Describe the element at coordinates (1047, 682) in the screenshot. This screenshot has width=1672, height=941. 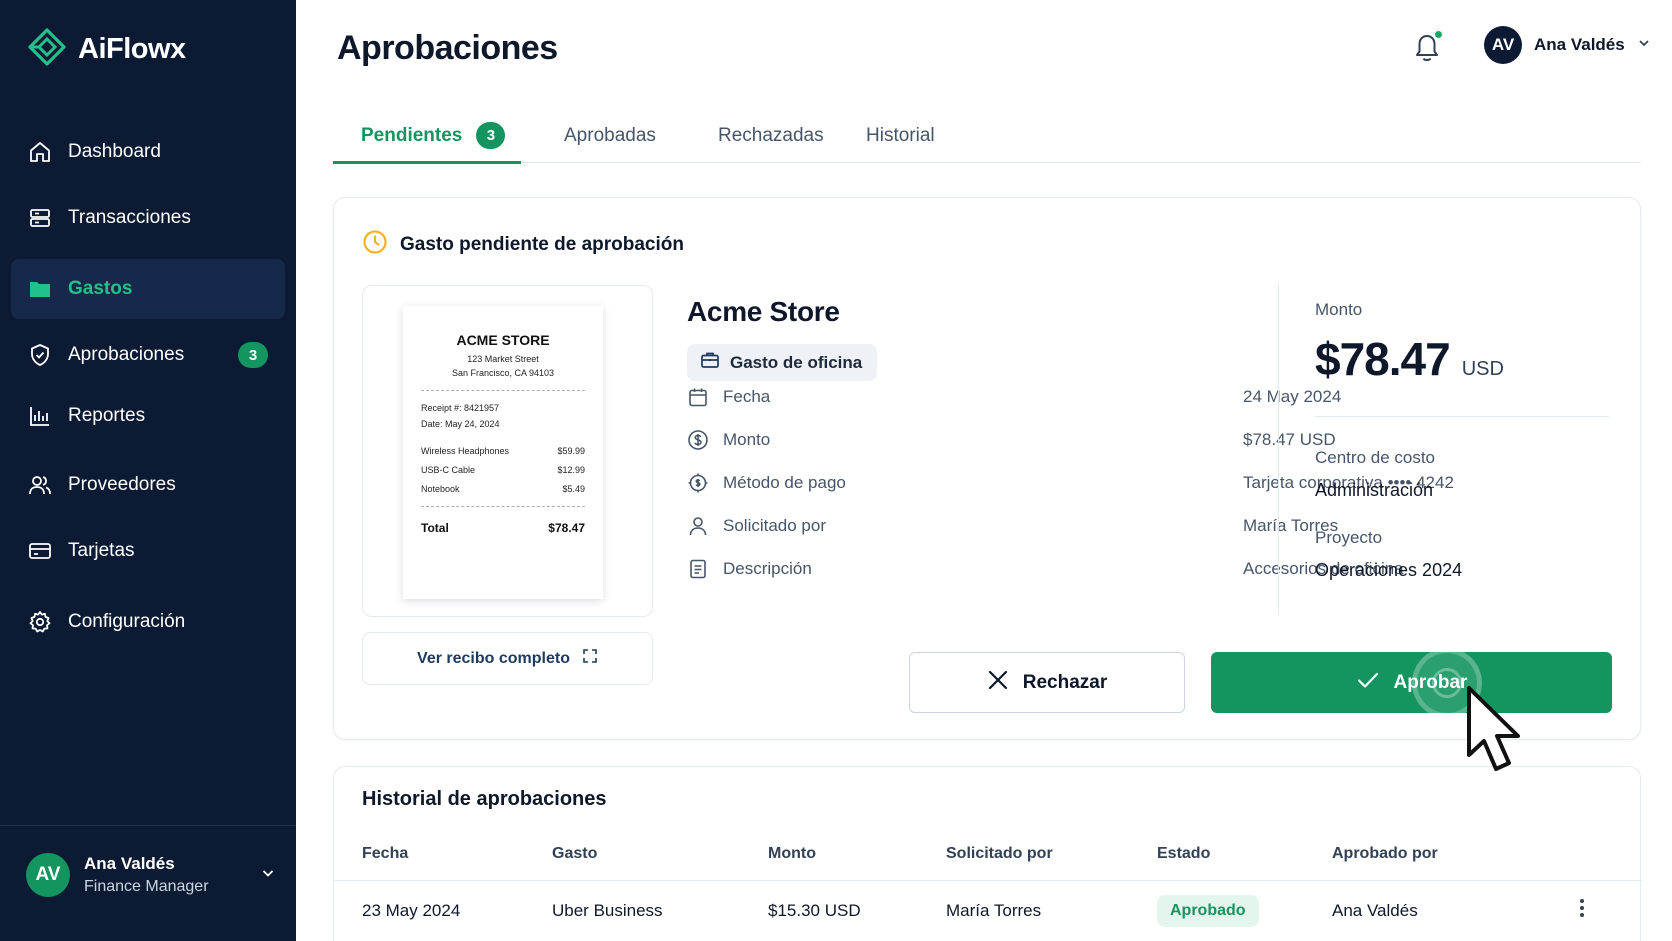
I see `reject-button: Rechazar` at that location.